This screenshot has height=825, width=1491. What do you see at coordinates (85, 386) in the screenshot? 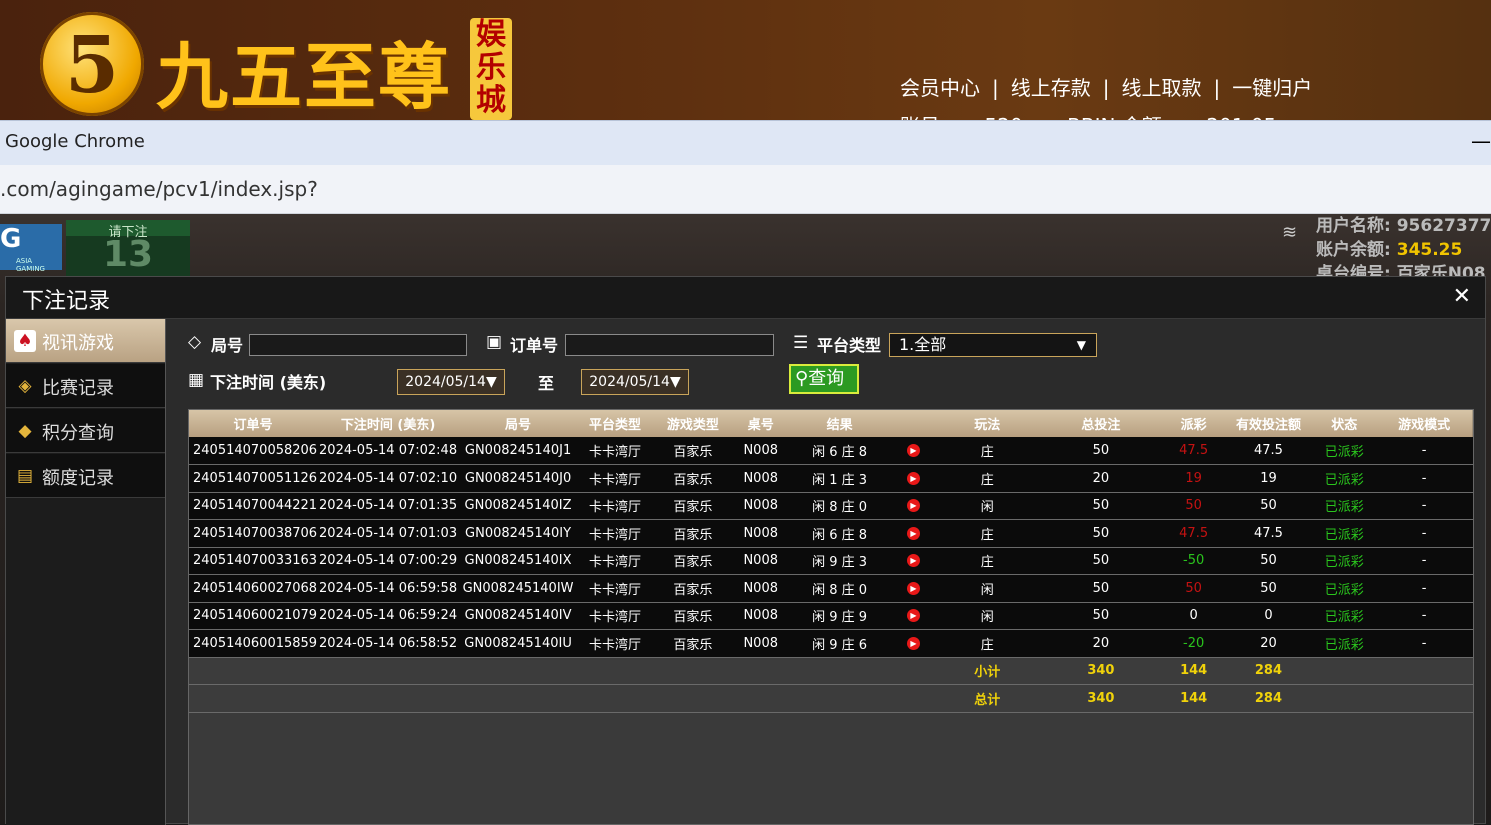
I see `sidebar-item-match-records: ◈ 比赛记录` at bounding box center [85, 386].